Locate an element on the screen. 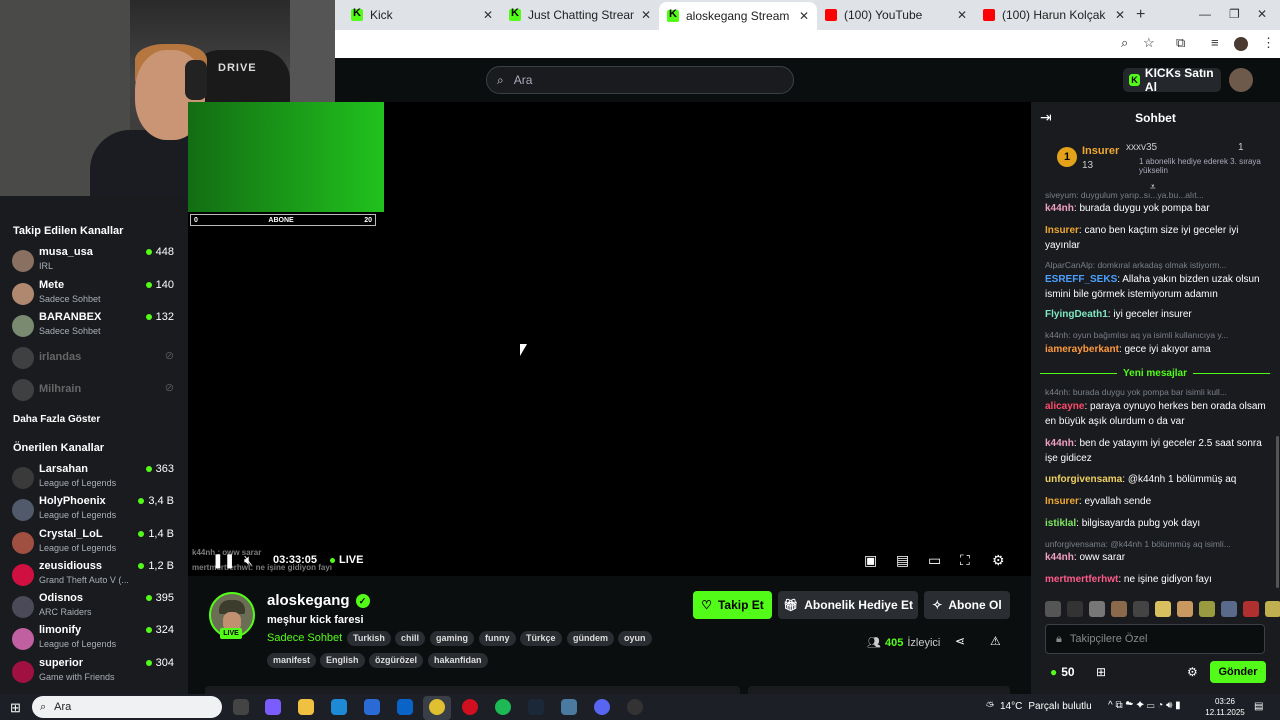  profile-icon is located at coordinates (1241, 44).